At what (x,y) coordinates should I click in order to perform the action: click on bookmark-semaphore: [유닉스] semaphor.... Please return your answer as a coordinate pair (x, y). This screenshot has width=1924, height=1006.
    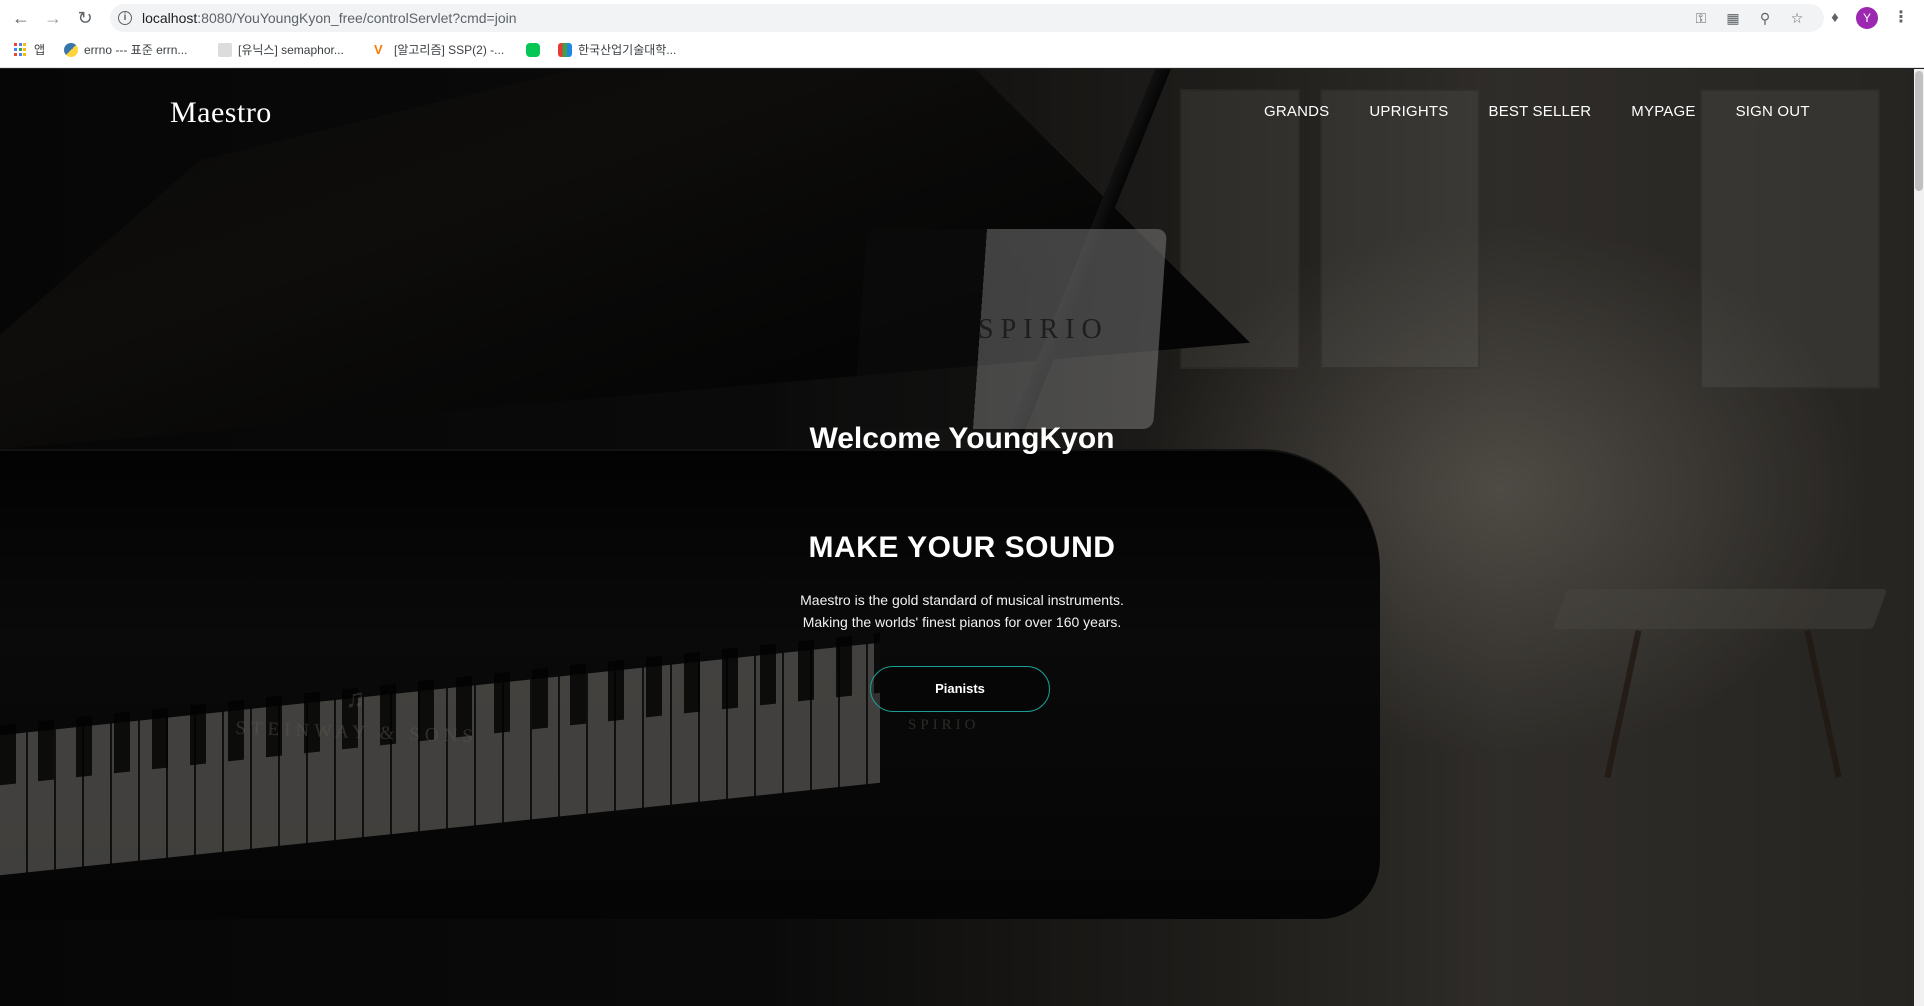
    Looking at the image, I should click on (281, 50).